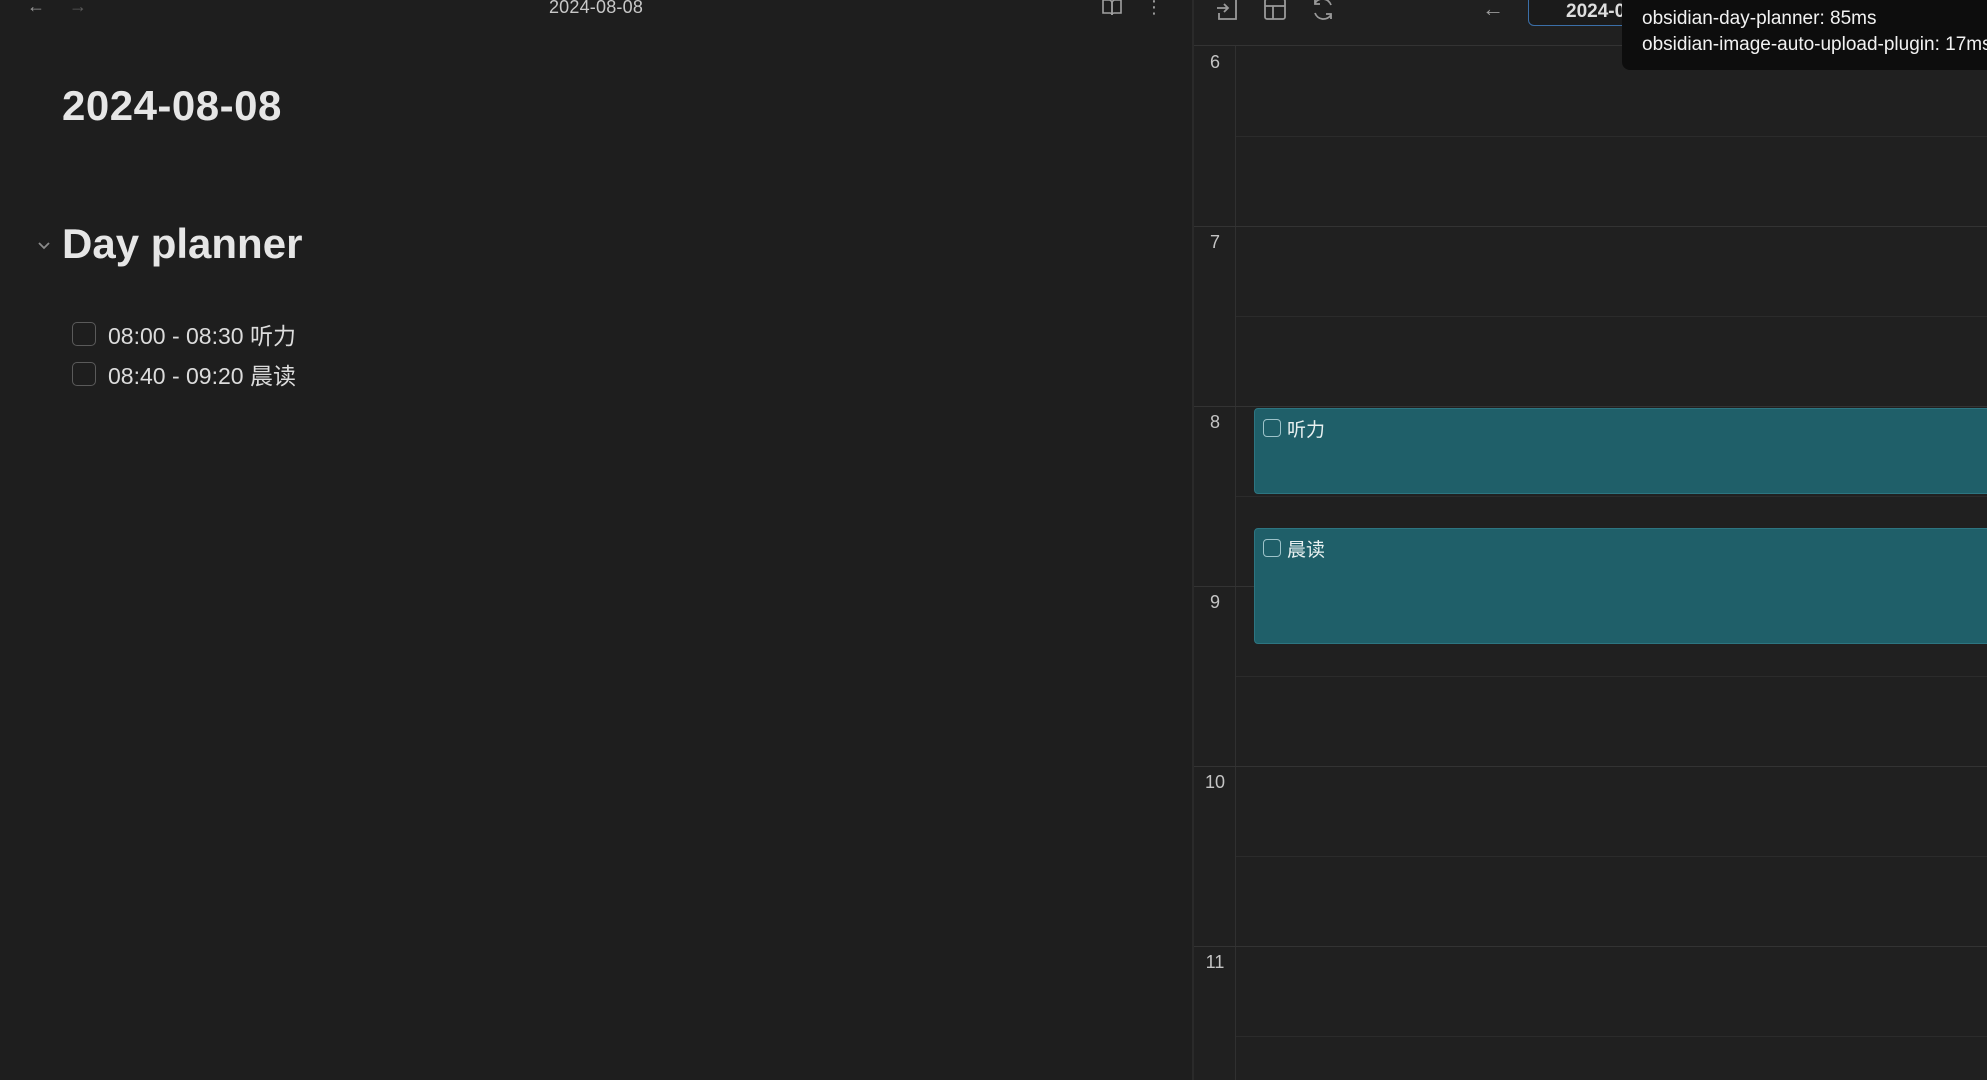 The width and height of the screenshot is (1987, 1080). I want to click on hour-label: 9, so click(1214, 602).